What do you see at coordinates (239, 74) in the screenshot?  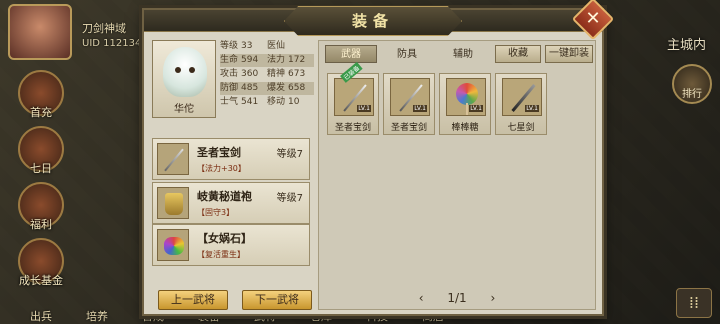 I see `stat-attack: 攻击 360` at bounding box center [239, 74].